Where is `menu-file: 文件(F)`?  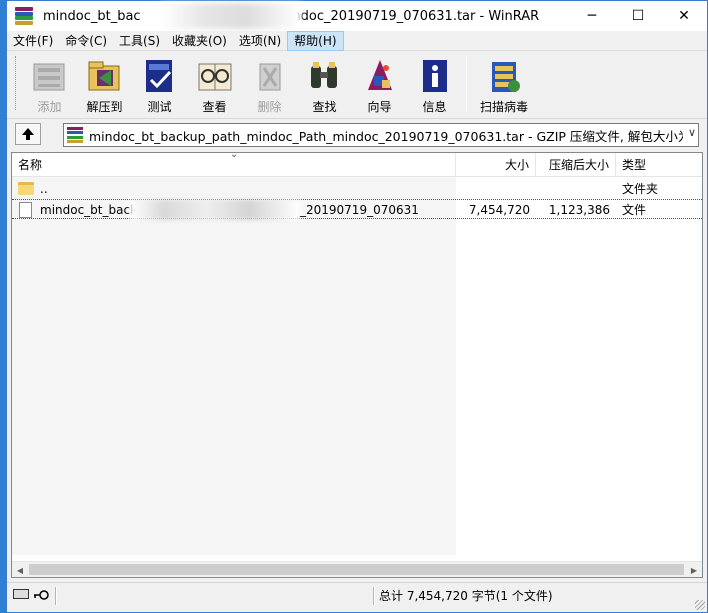
menu-file: 文件(F) is located at coordinates (33, 41).